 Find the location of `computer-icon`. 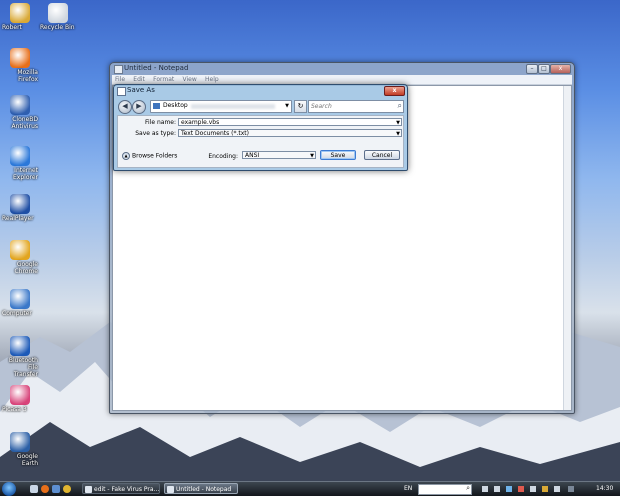

computer-icon is located at coordinates (20, 299).